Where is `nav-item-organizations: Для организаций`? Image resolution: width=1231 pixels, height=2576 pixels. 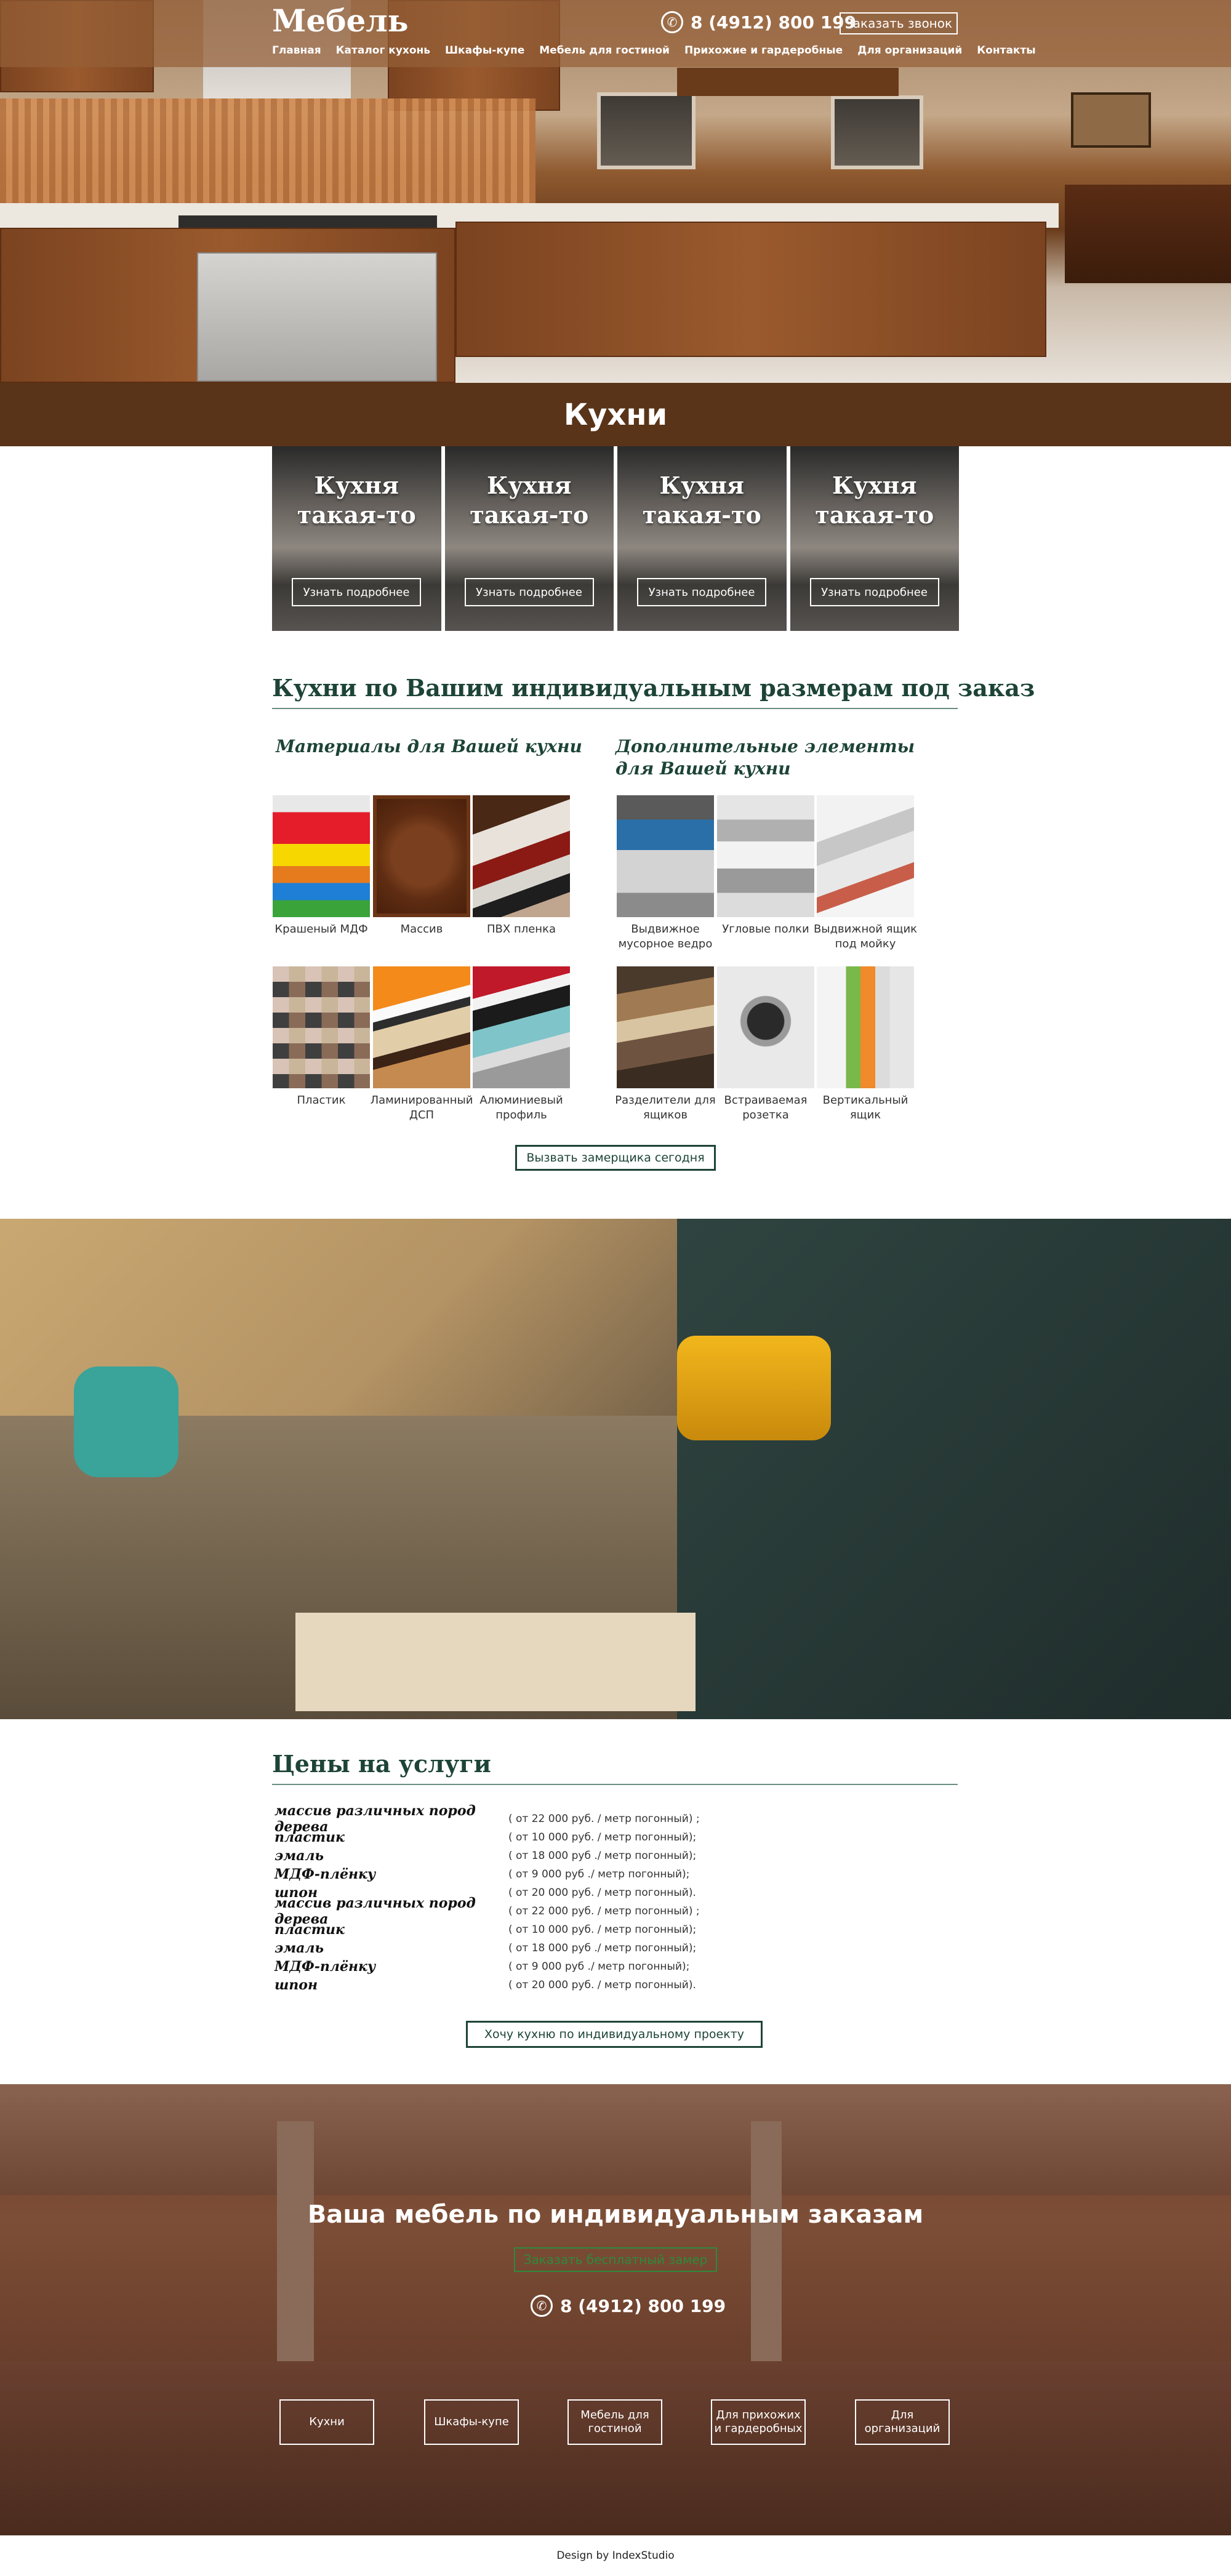
nav-item-organizations: Для организаций is located at coordinates (909, 50).